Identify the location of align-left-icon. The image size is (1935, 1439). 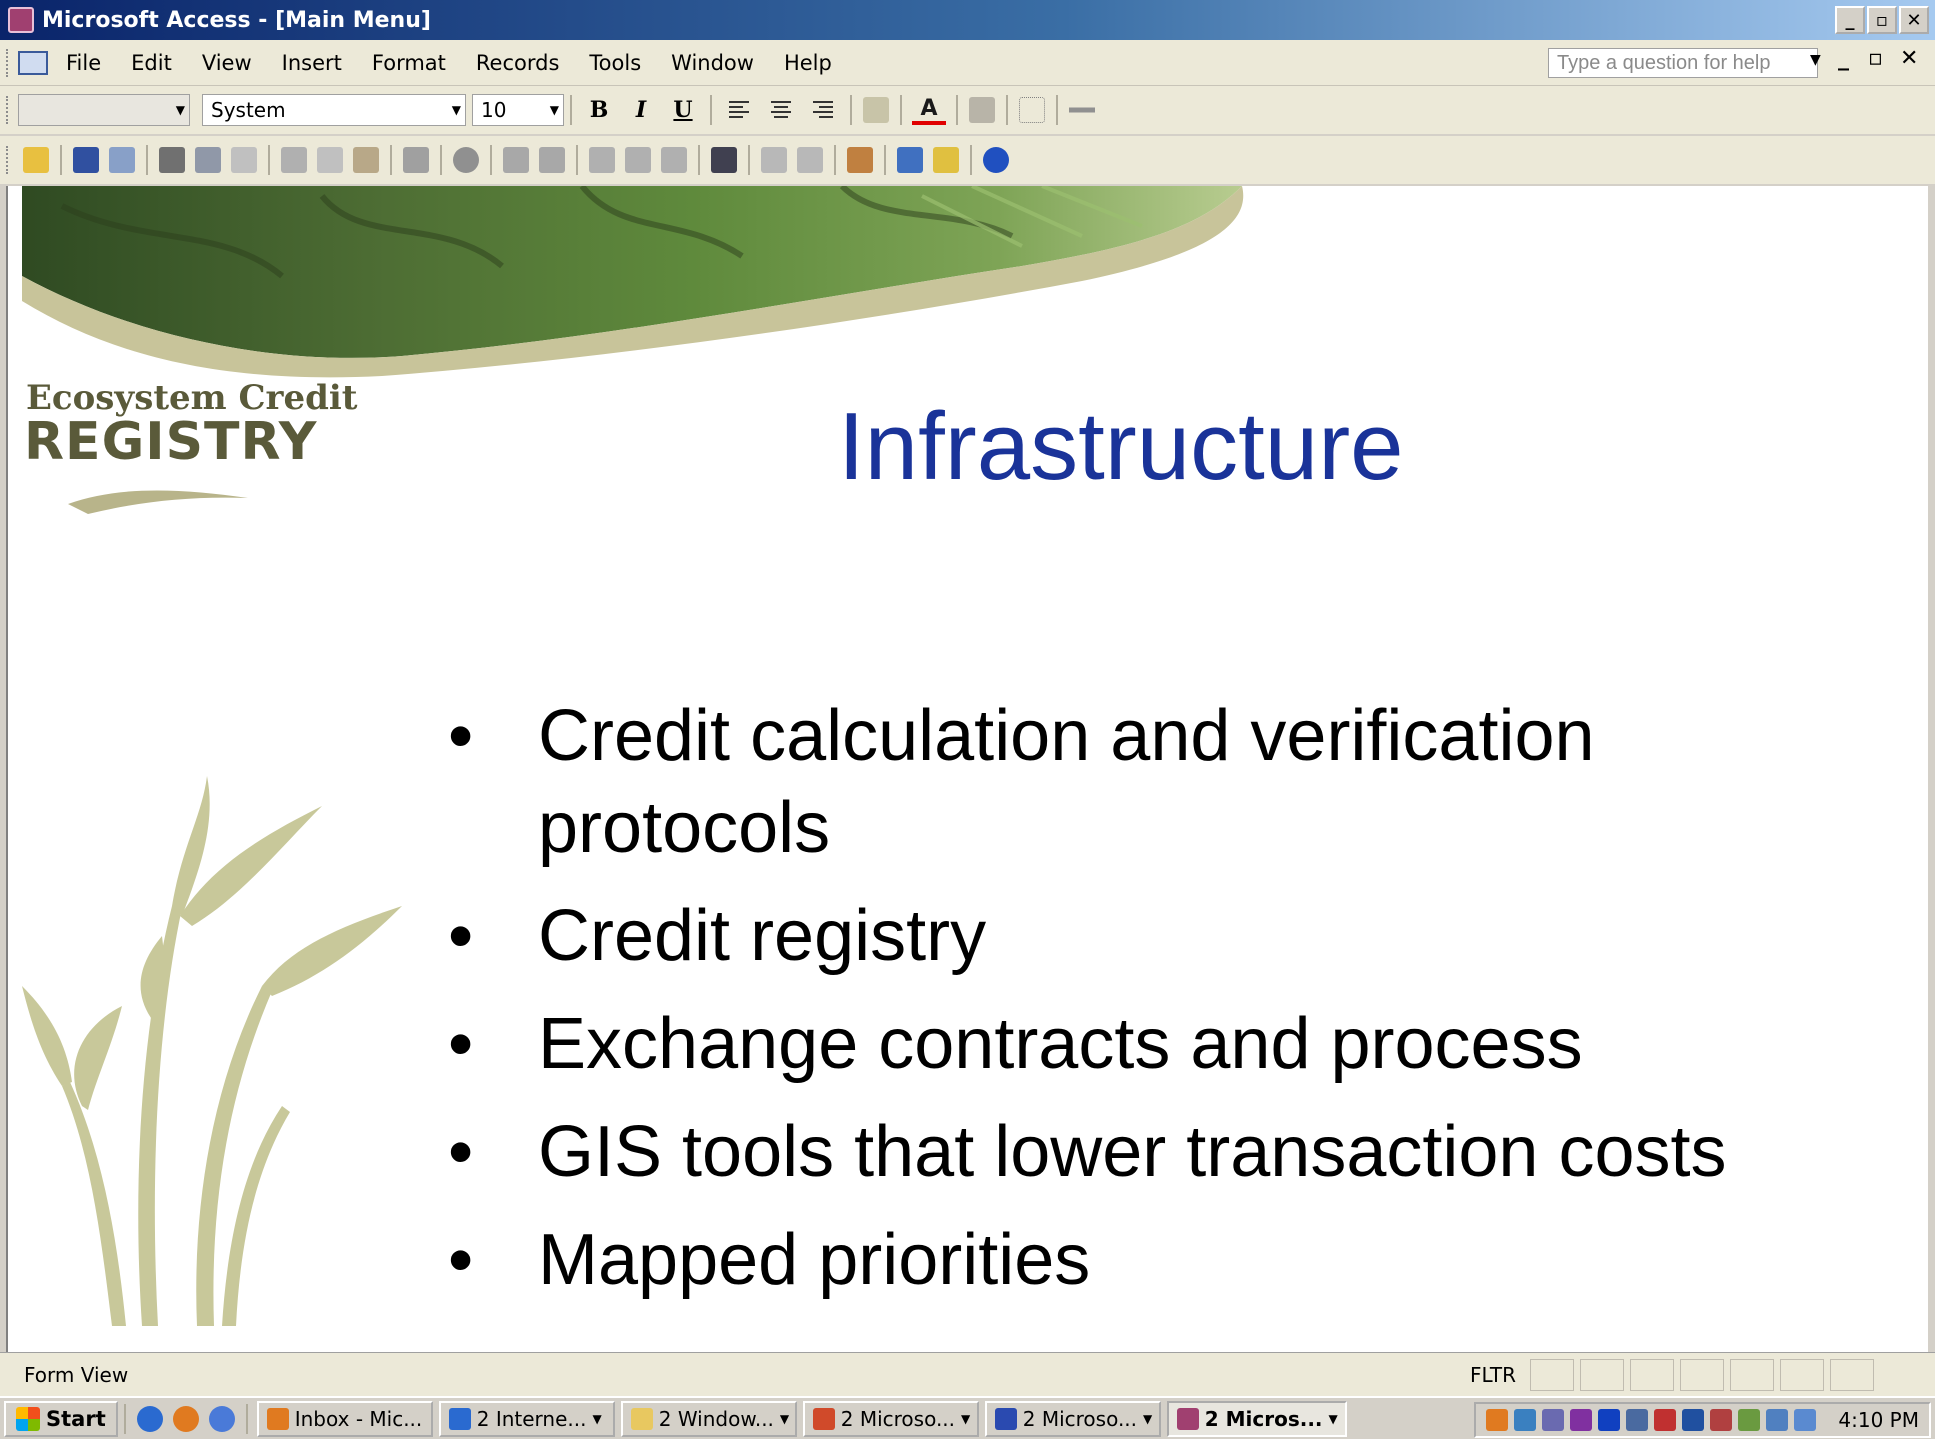
(739, 110).